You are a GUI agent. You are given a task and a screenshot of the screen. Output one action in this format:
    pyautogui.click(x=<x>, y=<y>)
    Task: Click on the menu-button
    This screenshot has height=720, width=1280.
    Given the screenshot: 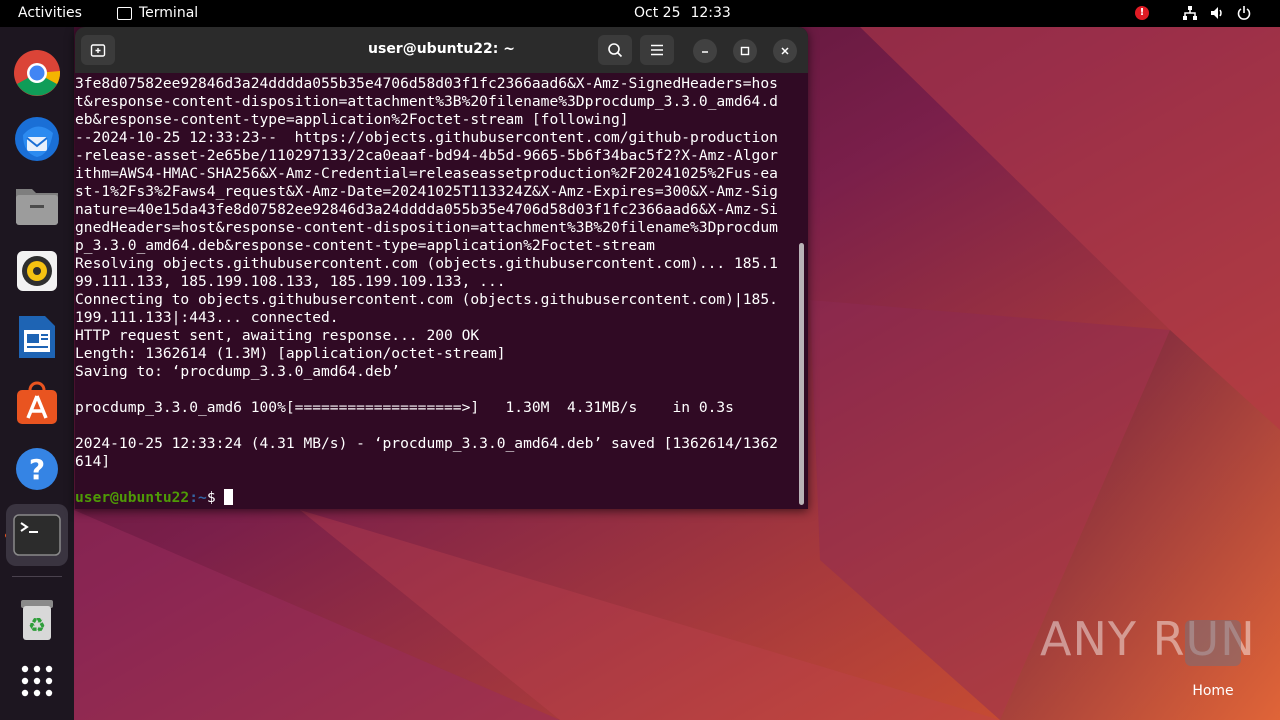 What is the action you would take?
    pyautogui.click(x=657, y=50)
    